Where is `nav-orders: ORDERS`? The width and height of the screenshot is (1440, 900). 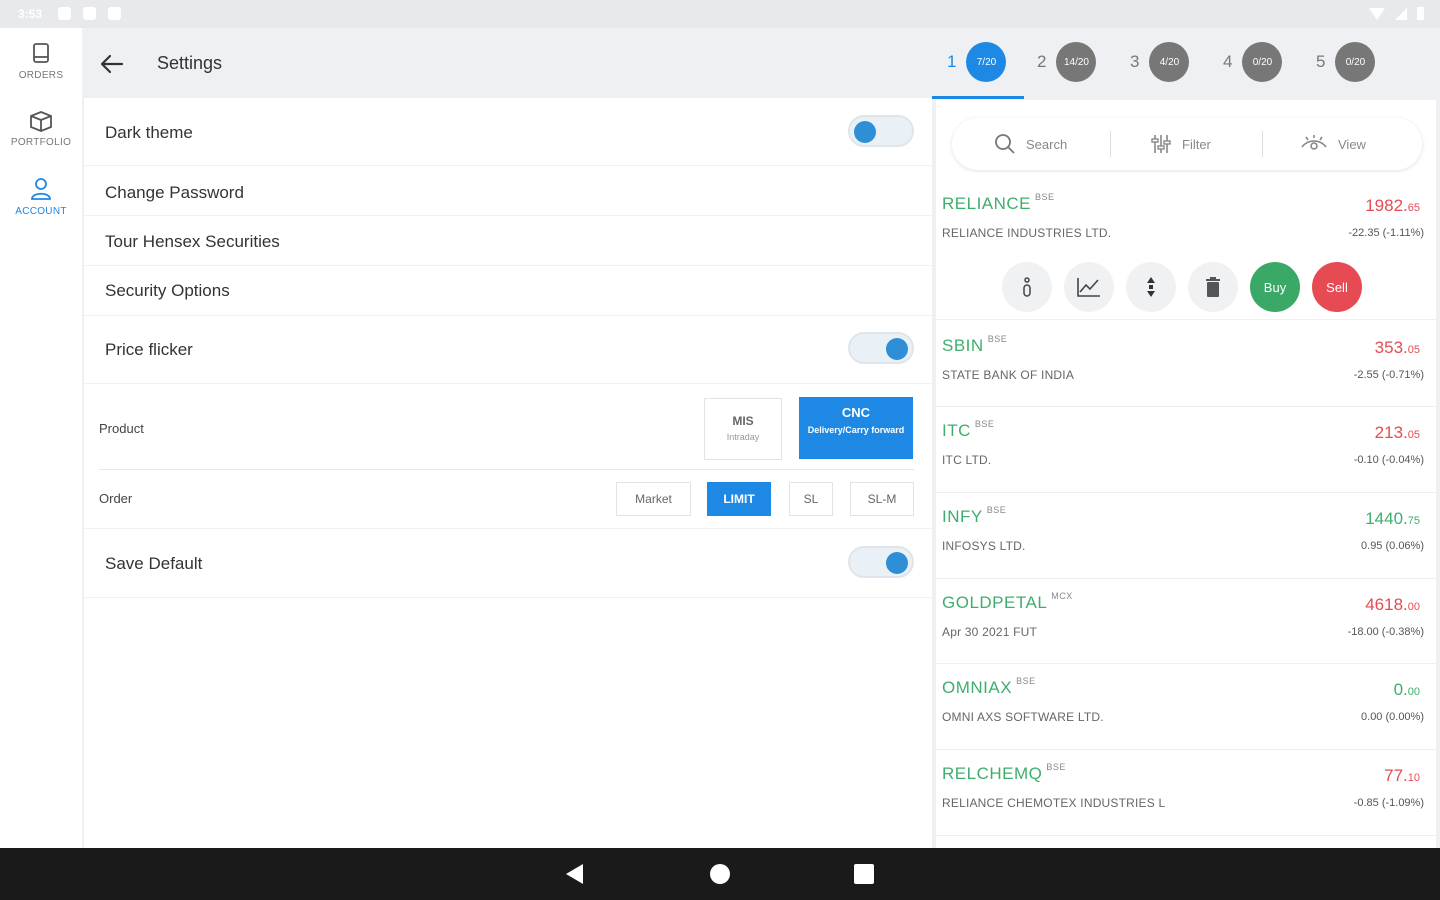 nav-orders: ORDERS is located at coordinates (41, 65).